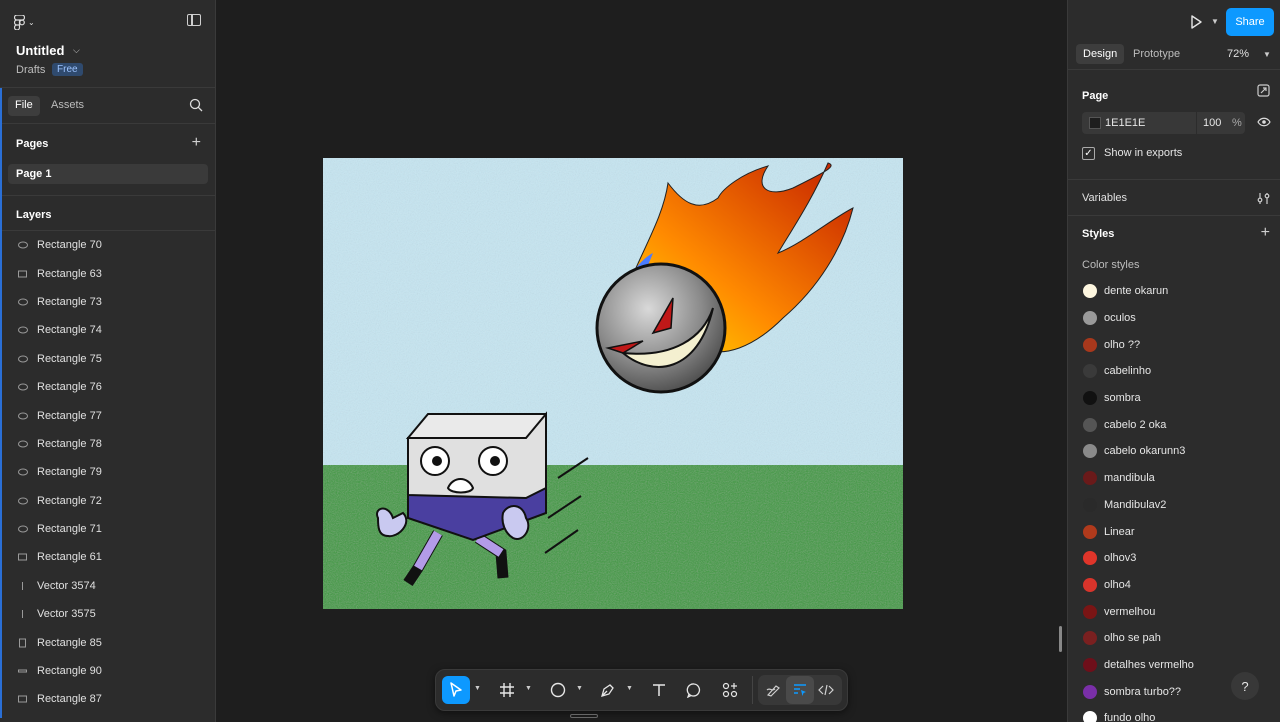 This screenshot has height=722, width=1280. What do you see at coordinates (1174, 291) in the screenshot?
I see `color-style-item: dente okarun` at bounding box center [1174, 291].